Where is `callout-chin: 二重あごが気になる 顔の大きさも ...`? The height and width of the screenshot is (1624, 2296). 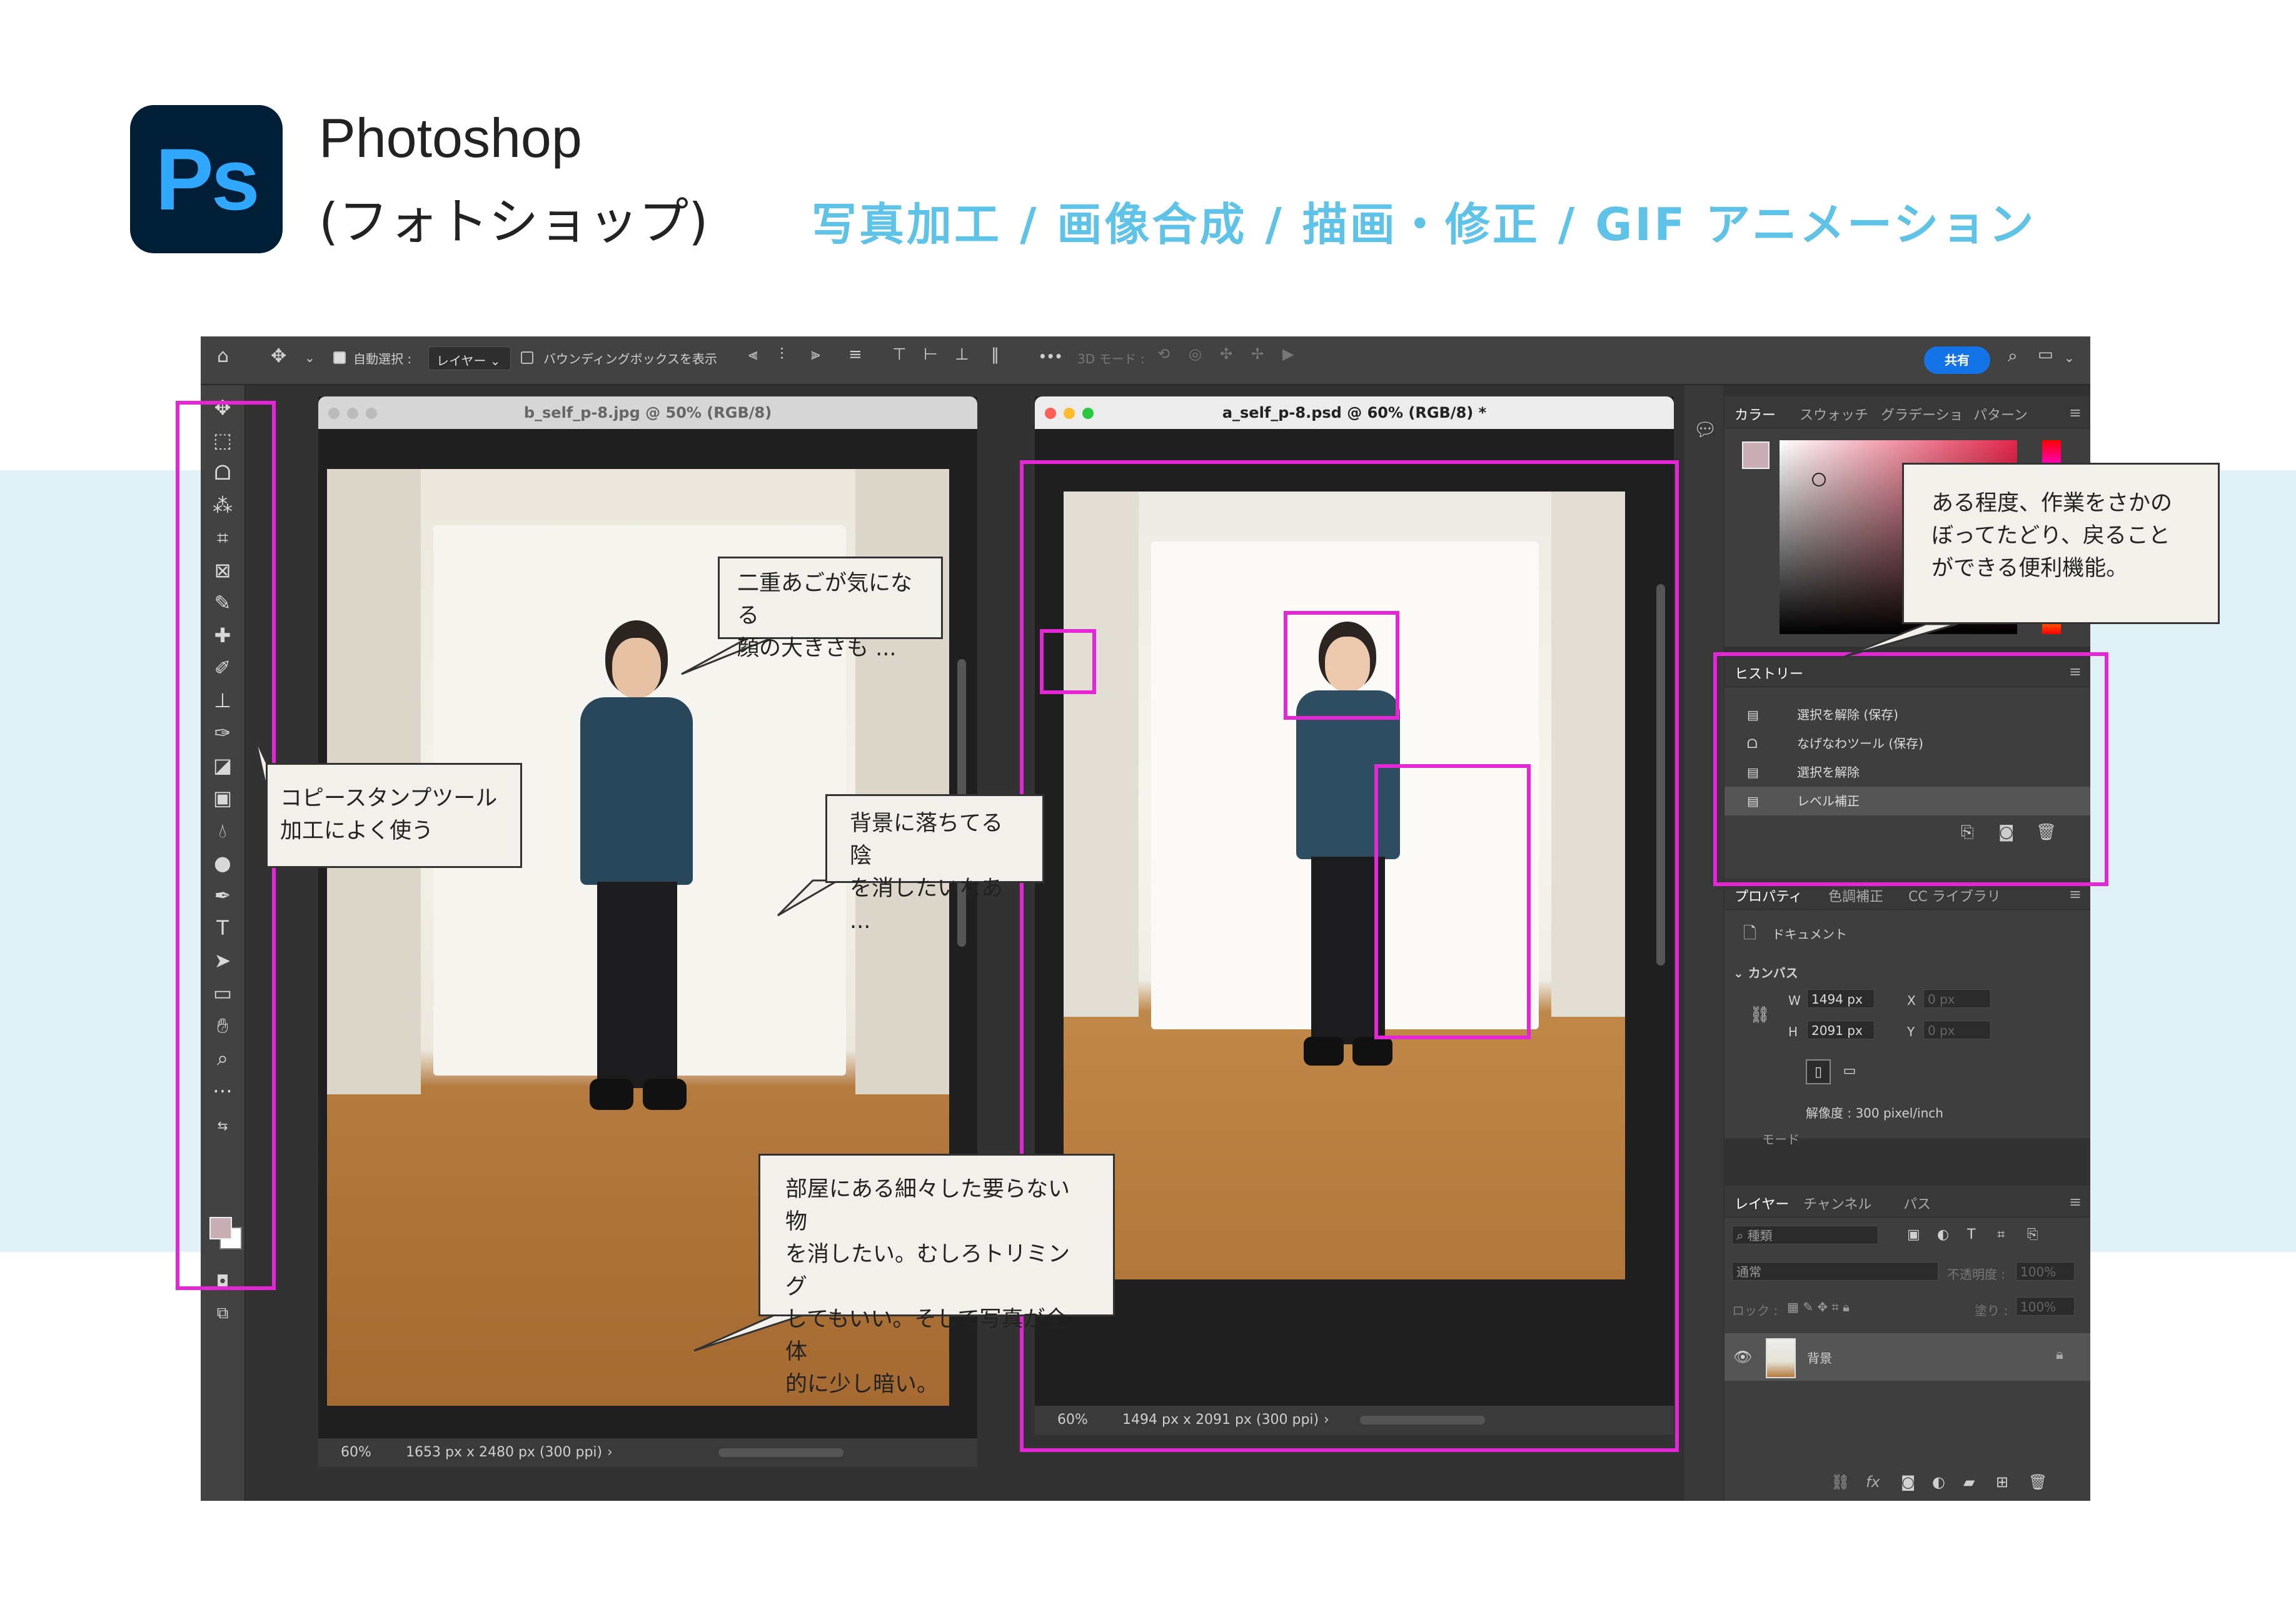
callout-chin: 二重あごが気になる 顔の大きさも ... is located at coordinates (830, 609).